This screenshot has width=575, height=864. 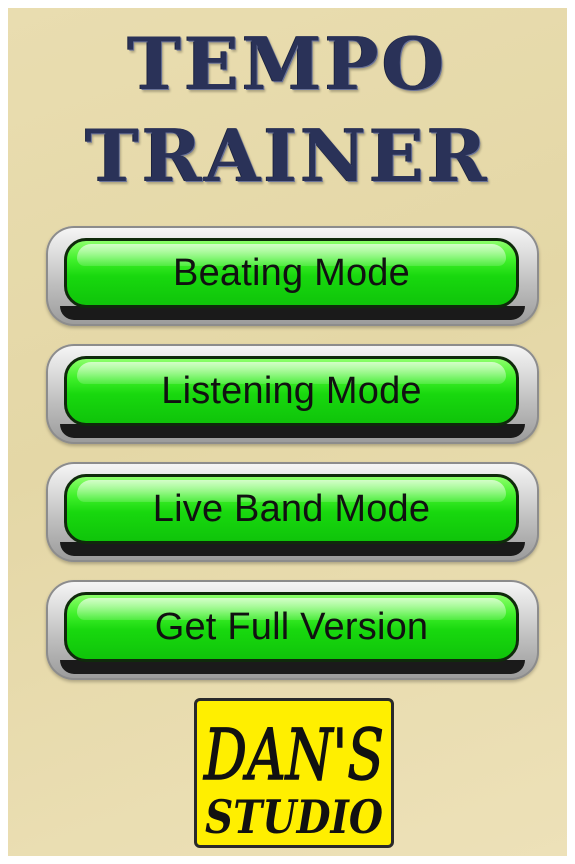 I want to click on dans-studio-logo: DAN'S STUDIO, so click(x=294, y=773).